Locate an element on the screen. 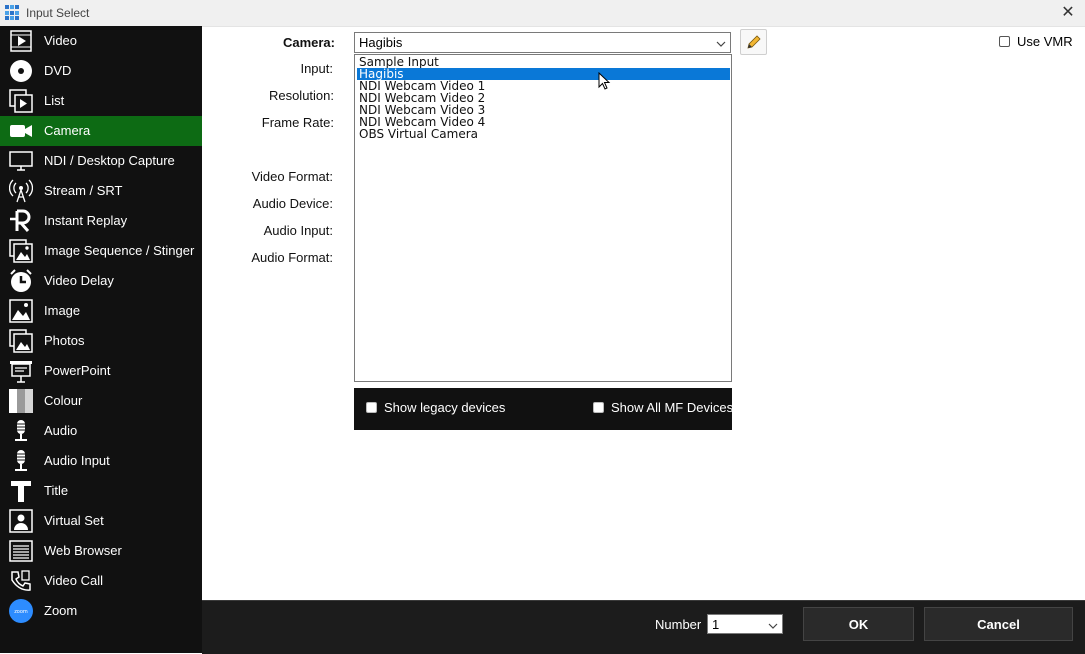  number-dropdown: 1 is located at coordinates (745, 624).